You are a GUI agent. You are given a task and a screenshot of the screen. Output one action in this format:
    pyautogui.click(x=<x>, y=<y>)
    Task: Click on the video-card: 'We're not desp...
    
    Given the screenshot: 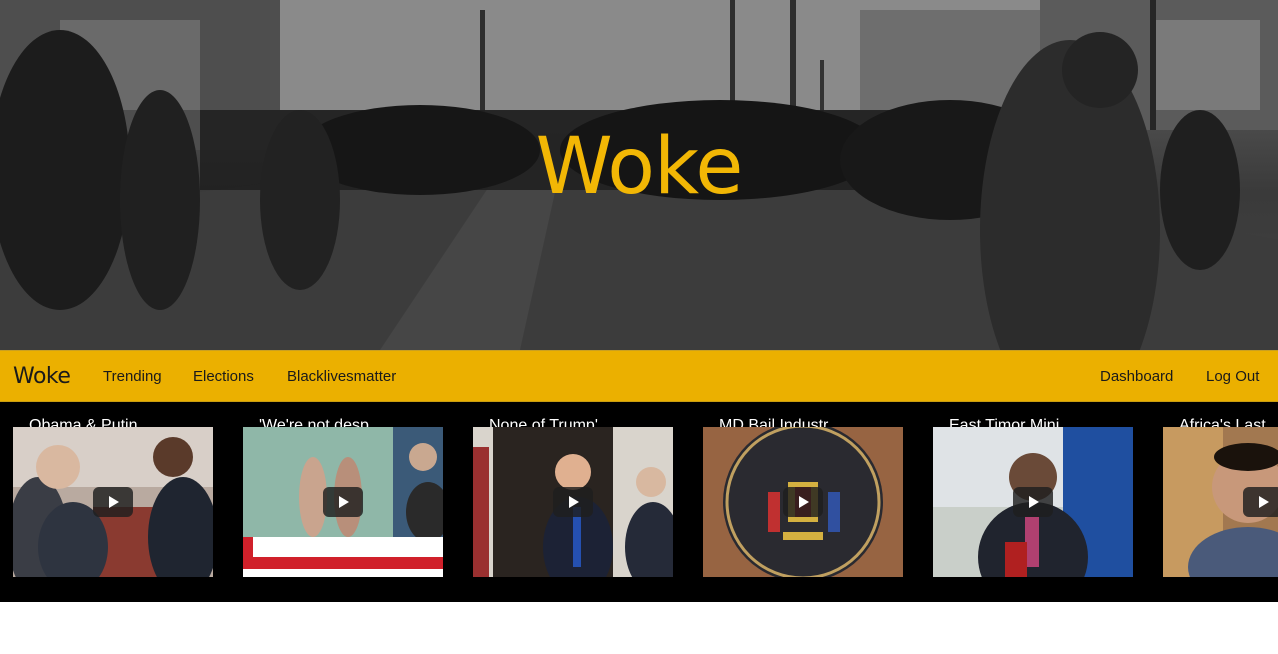 What is the action you would take?
    pyautogui.click(x=343, y=502)
    